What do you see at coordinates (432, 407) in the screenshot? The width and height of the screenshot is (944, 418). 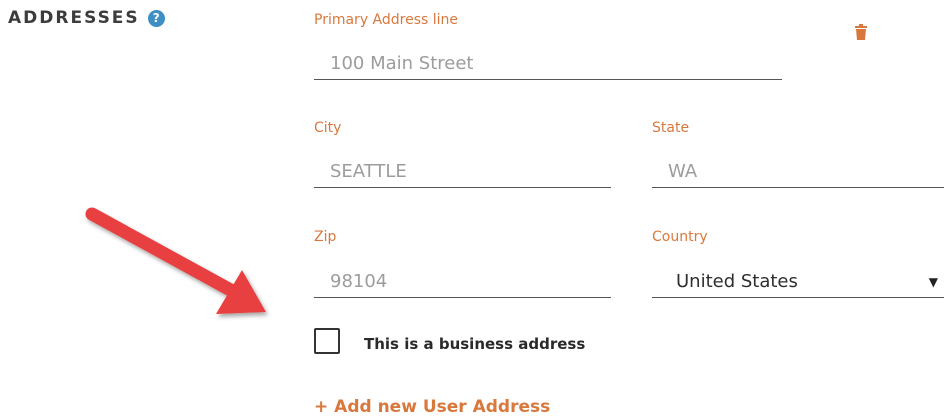 I see `add-user-address-link: + Add new User Address` at bounding box center [432, 407].